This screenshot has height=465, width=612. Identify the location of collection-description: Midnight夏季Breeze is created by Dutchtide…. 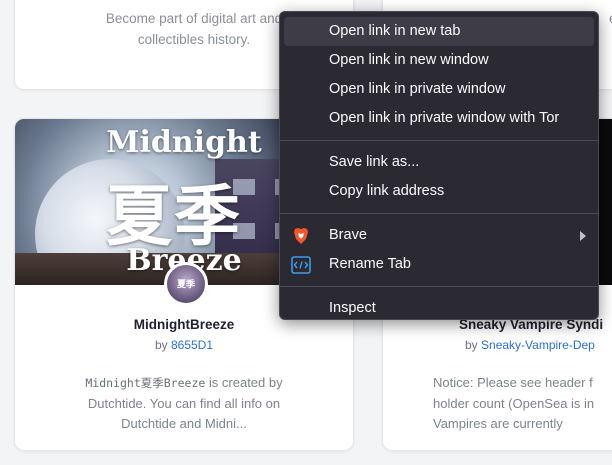
(184, 404).